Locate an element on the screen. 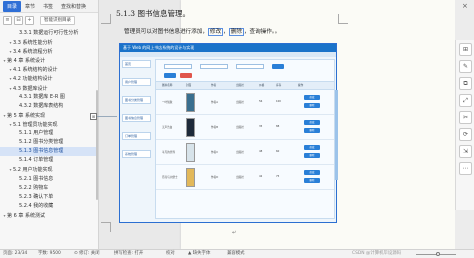  outline-item: ▾ 5.2 用户功能实现 is located at coordinates (49, 169).